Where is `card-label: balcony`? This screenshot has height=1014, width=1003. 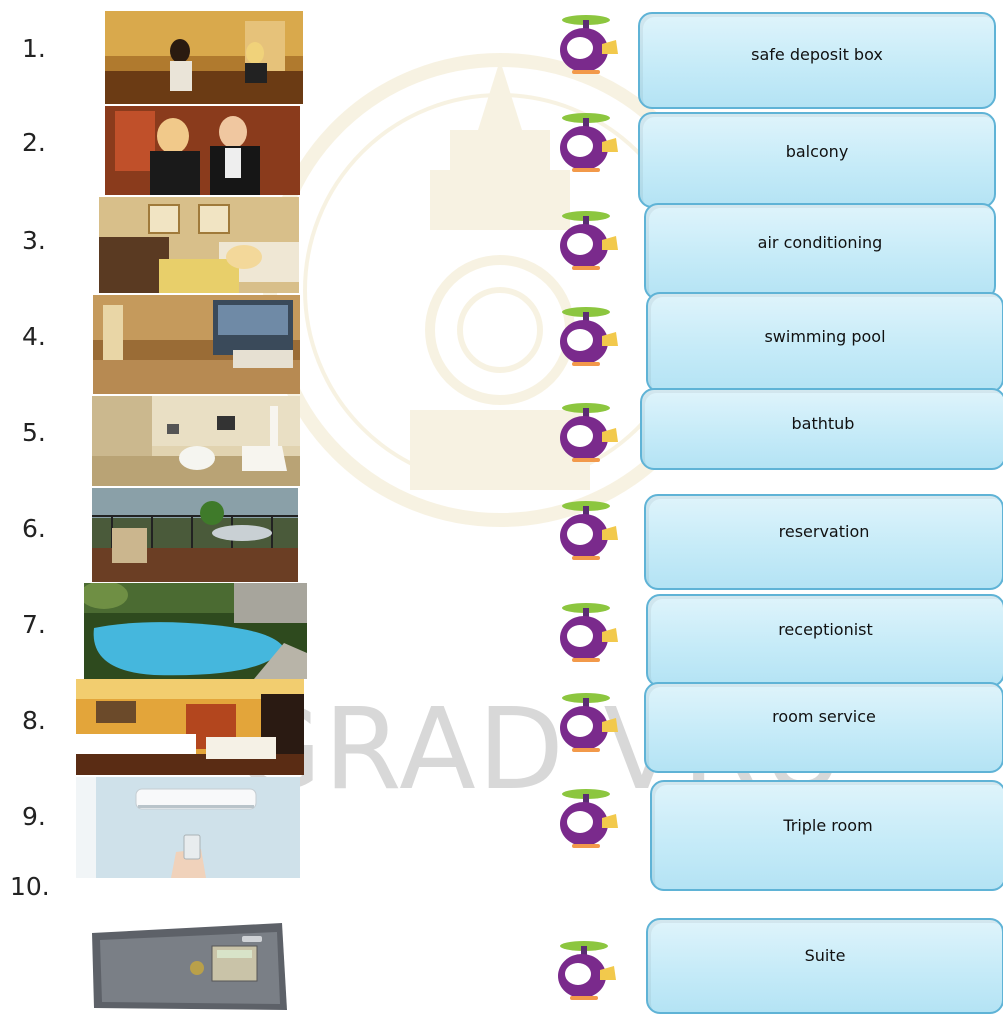 card-label: balcony is located at coordinates (817, 151).